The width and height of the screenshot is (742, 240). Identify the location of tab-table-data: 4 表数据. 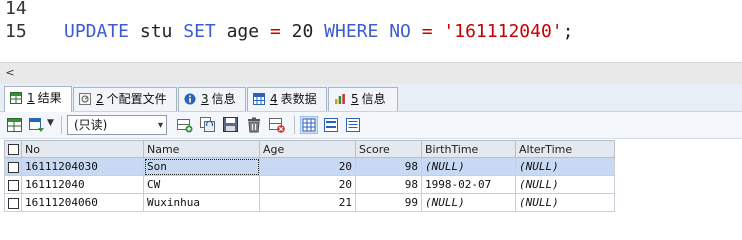
(287, 99).